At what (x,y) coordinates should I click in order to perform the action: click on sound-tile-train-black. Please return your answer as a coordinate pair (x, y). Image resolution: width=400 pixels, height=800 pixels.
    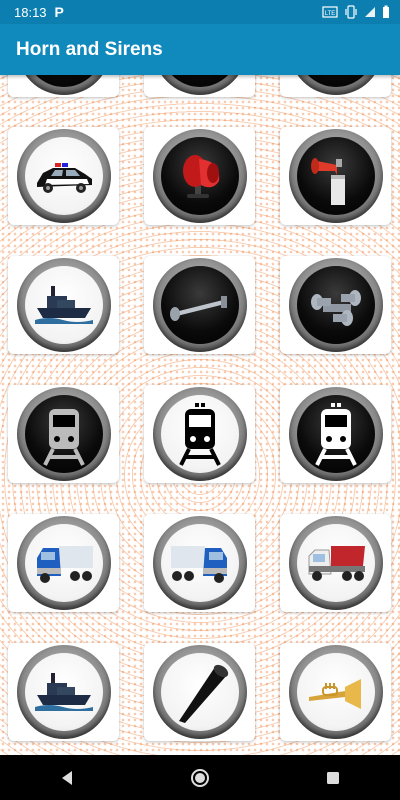
    Looking at the image, I should click on (199, 434).